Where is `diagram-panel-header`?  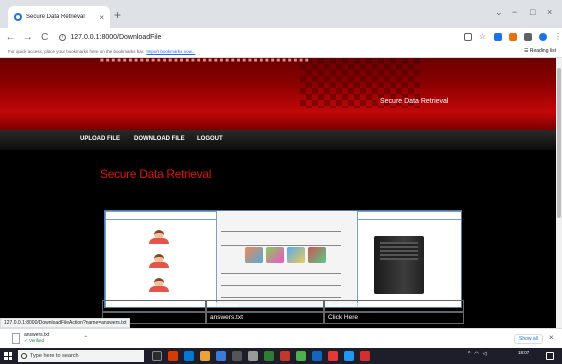 diagram-panel-header is located at coordinates (409, 216).